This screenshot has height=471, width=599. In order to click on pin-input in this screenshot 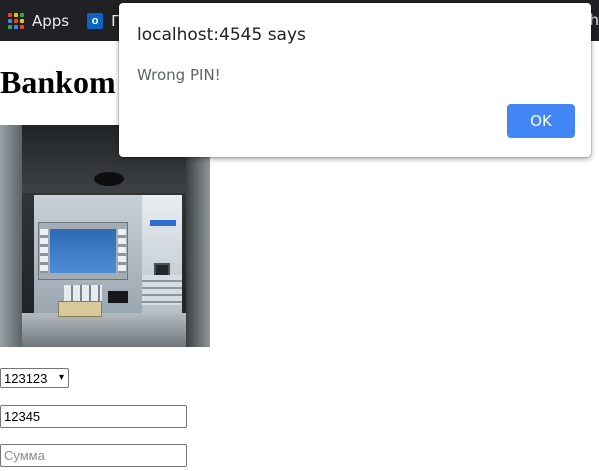, I will do `click(93, 416)`.